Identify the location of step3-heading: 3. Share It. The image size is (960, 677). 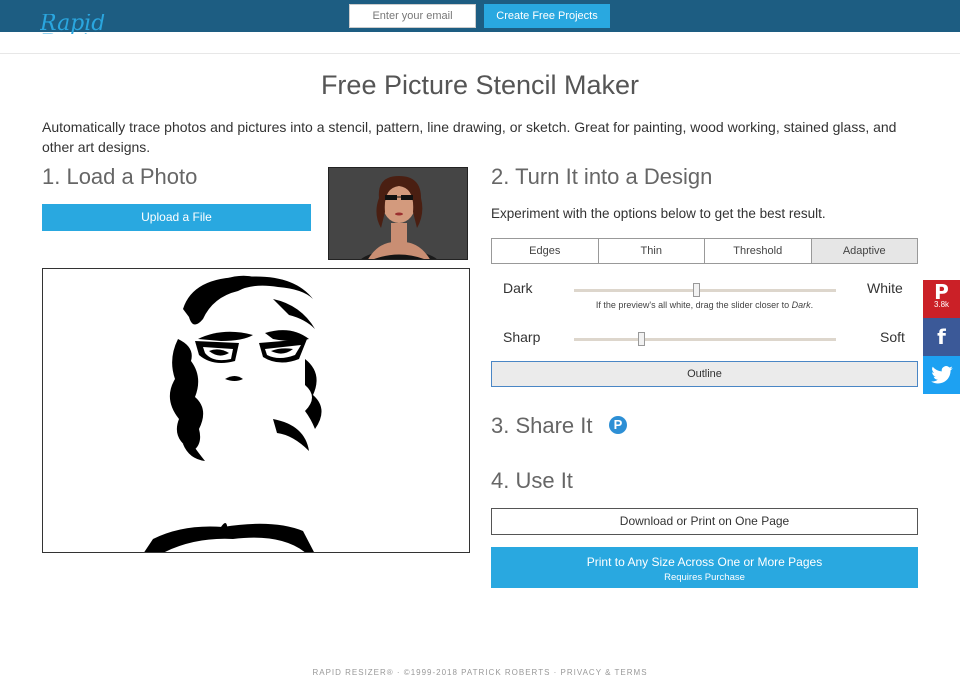
(542, 425).